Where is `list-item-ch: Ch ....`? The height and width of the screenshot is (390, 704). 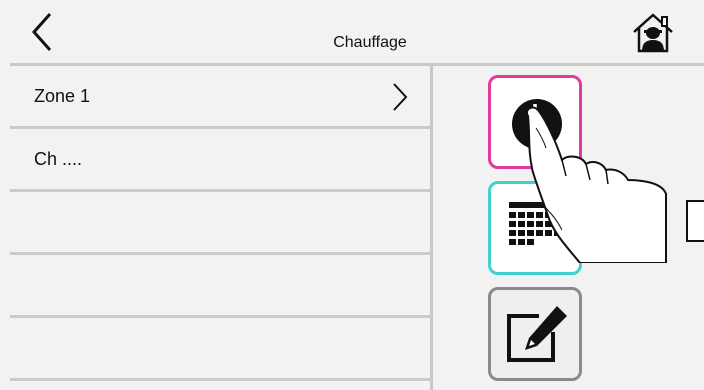 list-item-ch: Ch .... is located at coordinates (220, 160).